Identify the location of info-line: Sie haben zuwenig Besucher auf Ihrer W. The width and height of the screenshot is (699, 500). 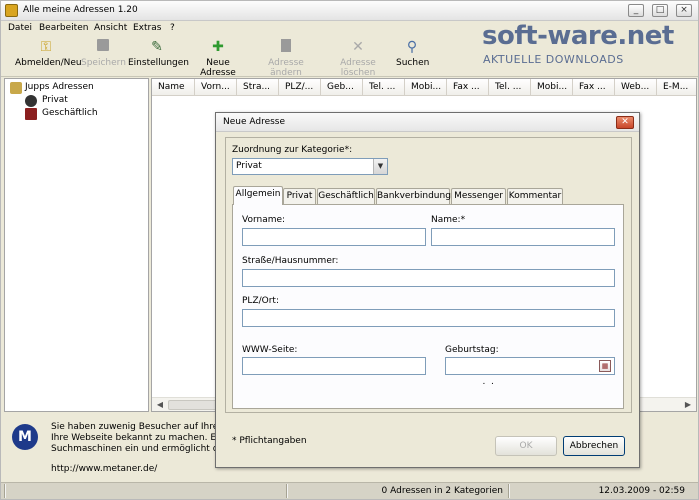
(142, 427).